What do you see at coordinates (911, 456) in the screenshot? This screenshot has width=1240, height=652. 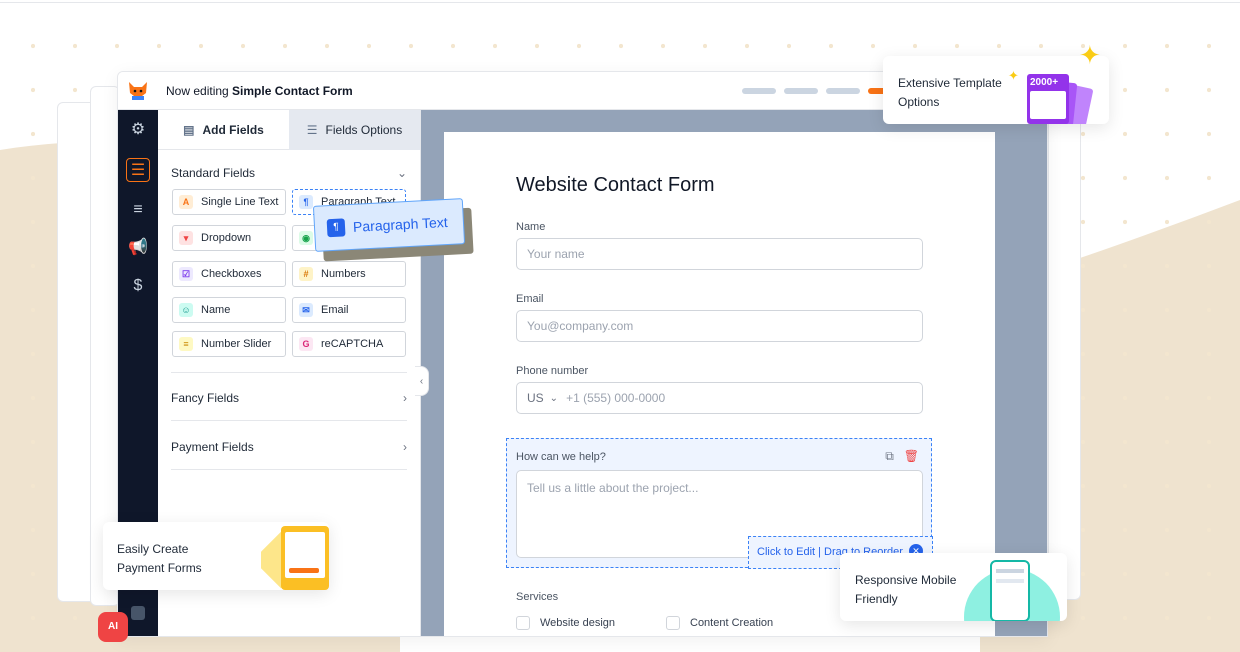 I see `trash-icon: 🗑` at bounding box center [911, 456].